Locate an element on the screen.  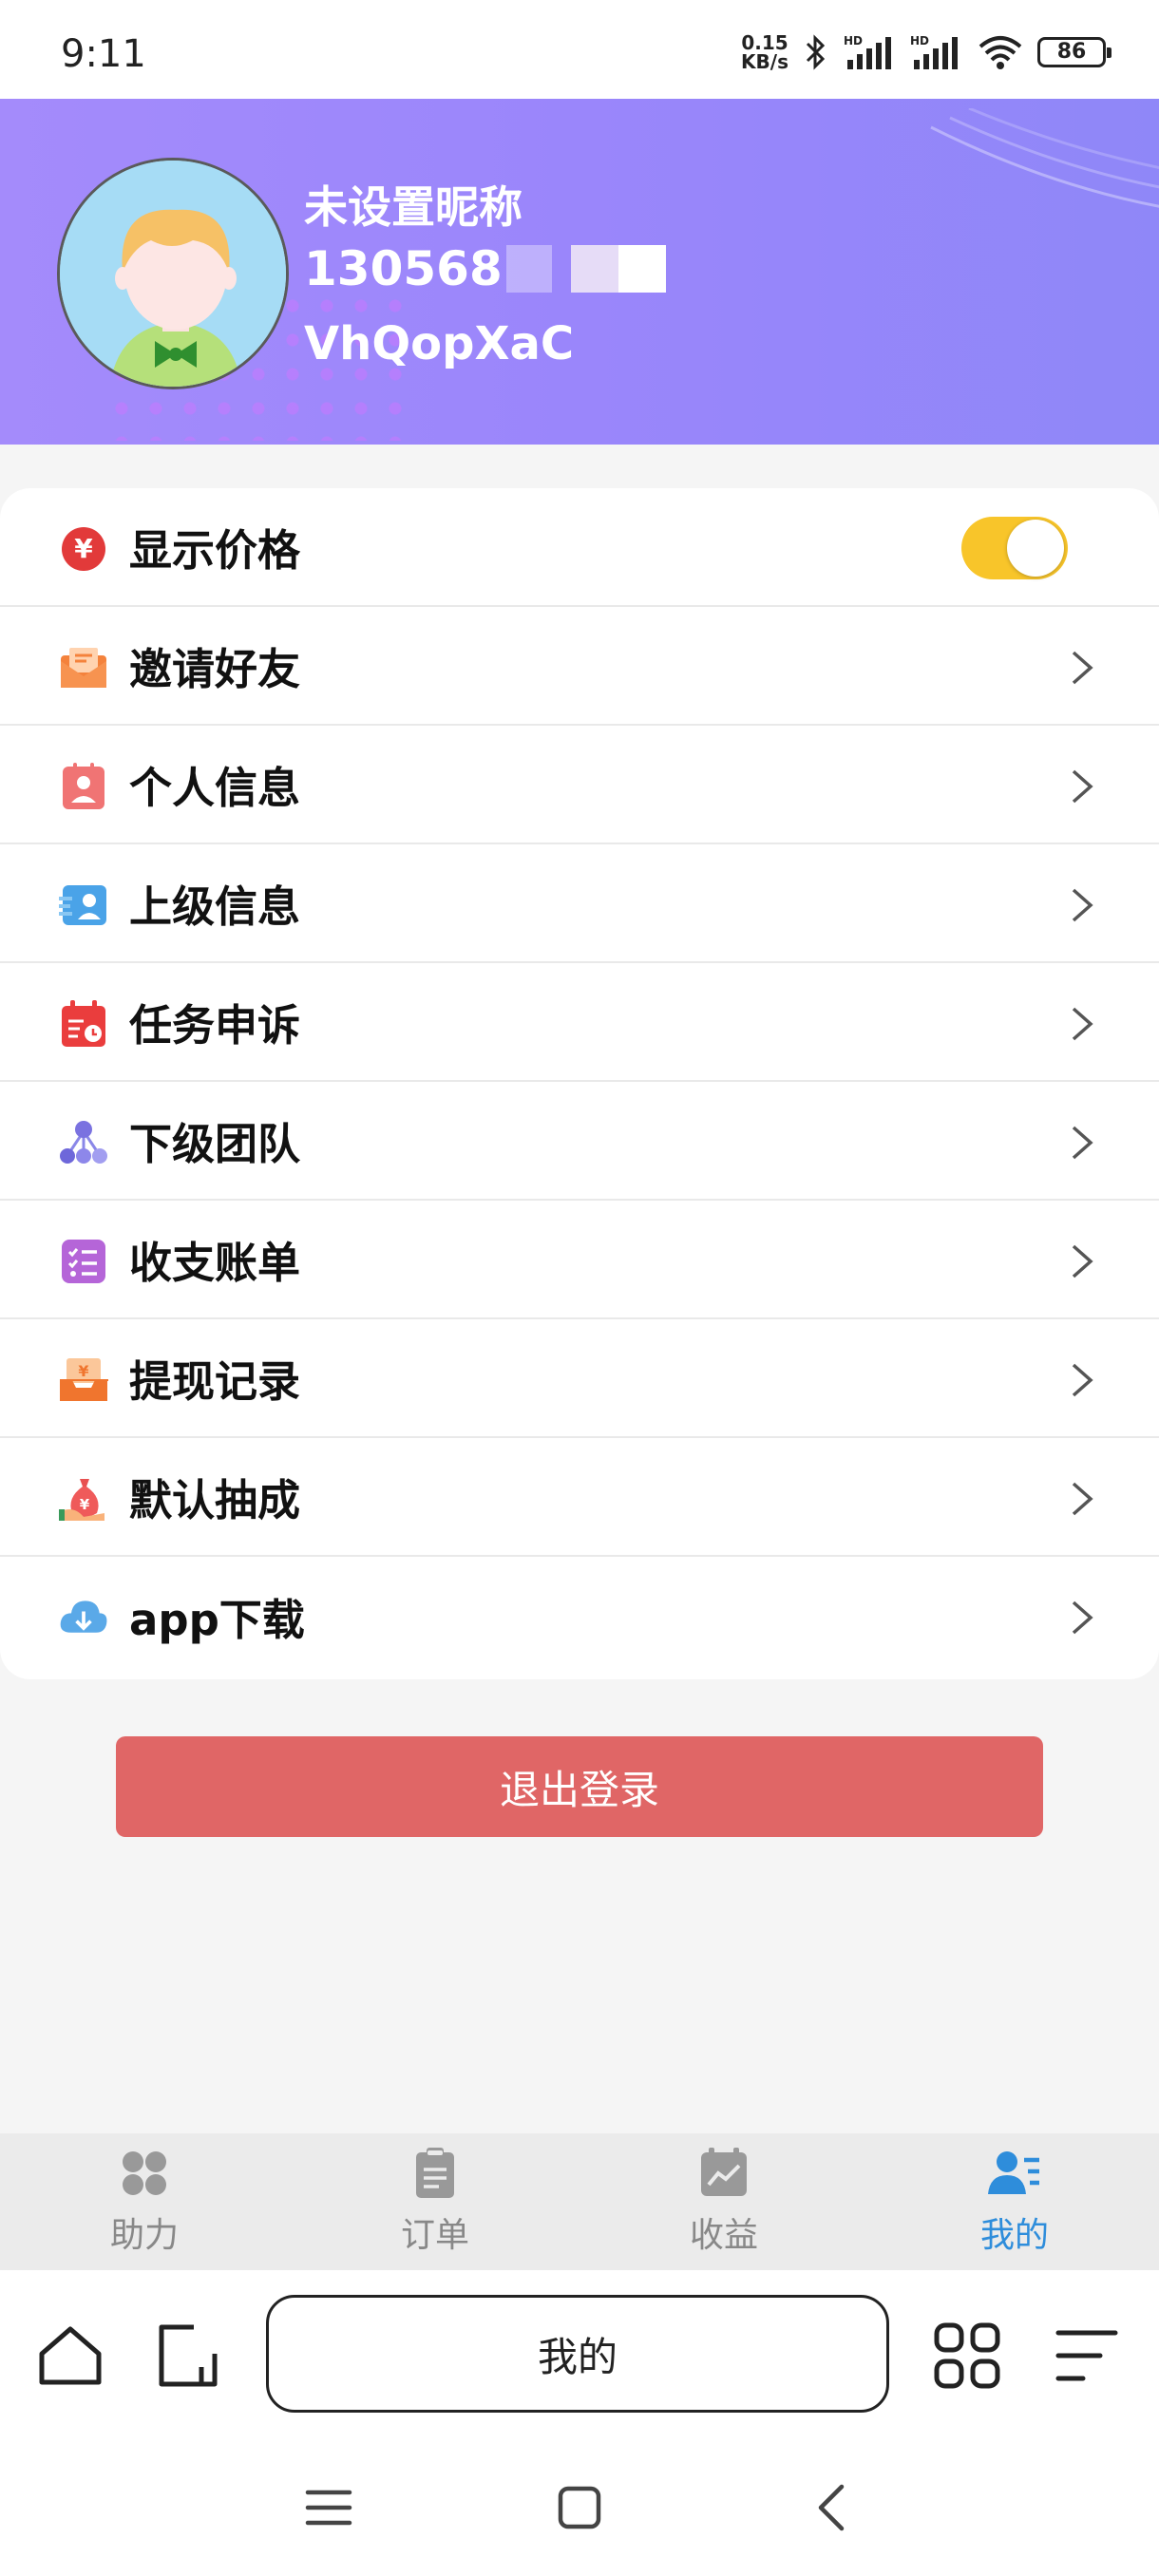
tab-mine: 我的 is located at coordinates (1015, 2204).